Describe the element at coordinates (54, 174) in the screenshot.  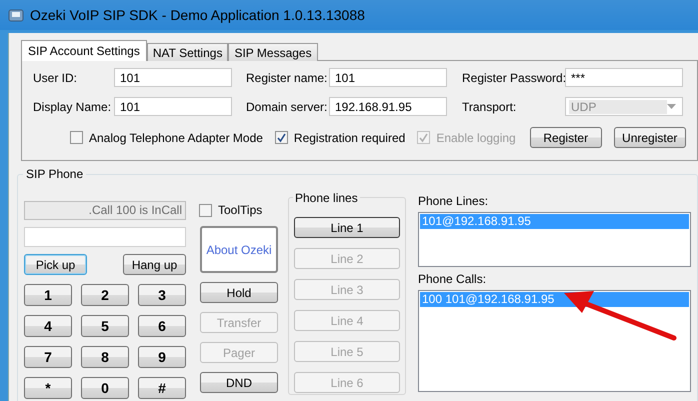
I see `group-title: SIP Phone` at that location.